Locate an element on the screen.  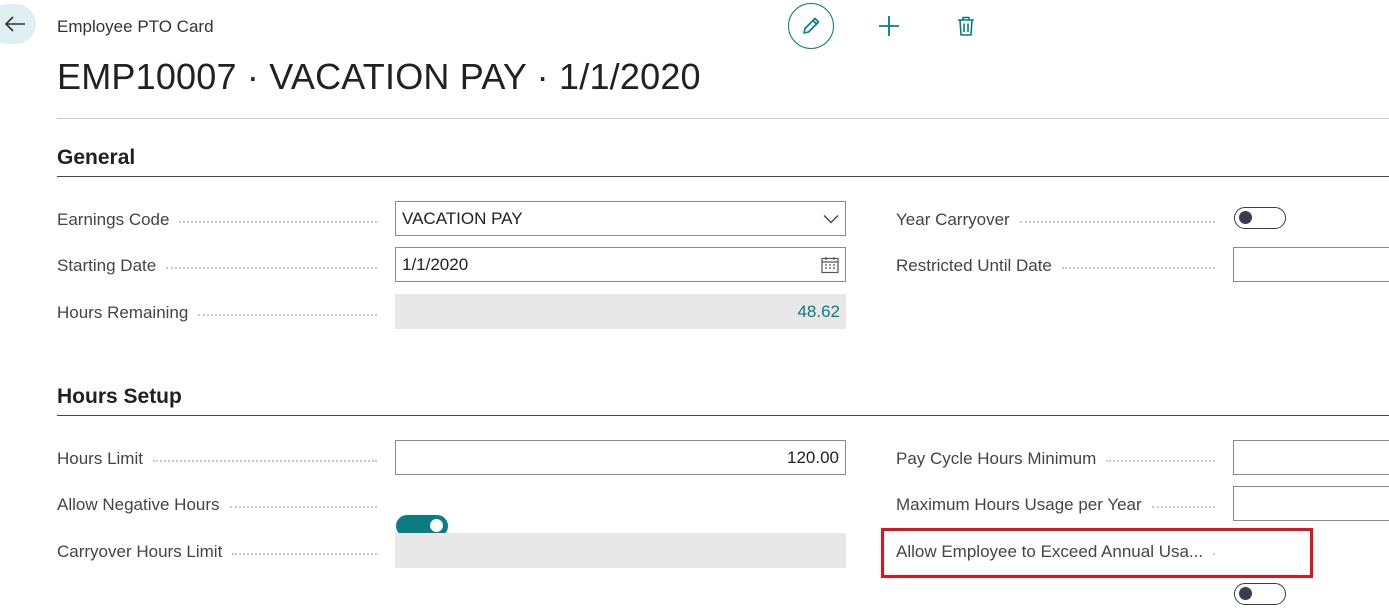
title-divider is located at coordinates (723, 118).